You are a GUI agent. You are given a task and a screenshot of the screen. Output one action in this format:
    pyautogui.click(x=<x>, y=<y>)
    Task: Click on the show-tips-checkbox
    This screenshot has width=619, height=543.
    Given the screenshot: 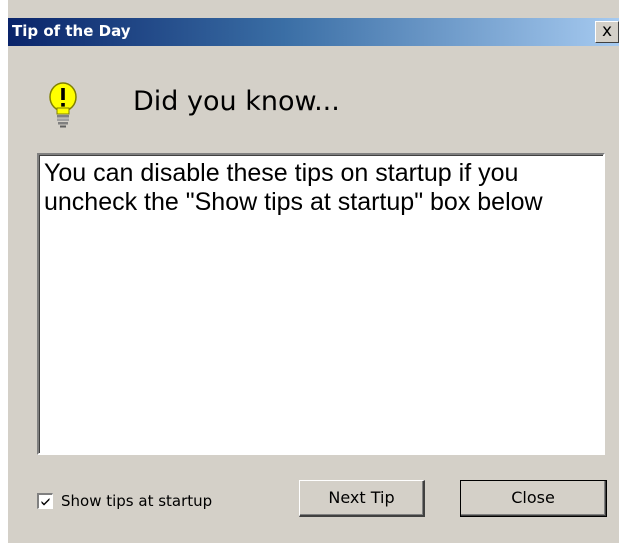 What is the action you would take?
    pyautogui.click(x=45, y=501)
    